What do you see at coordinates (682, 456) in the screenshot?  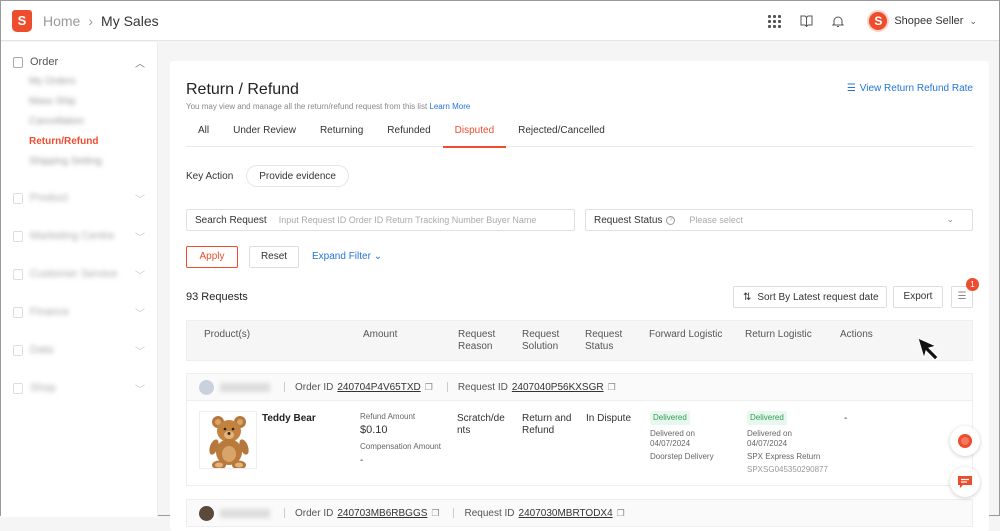 I see `forward-method: Doorstep Delivery` at bounding box center [682, 456].